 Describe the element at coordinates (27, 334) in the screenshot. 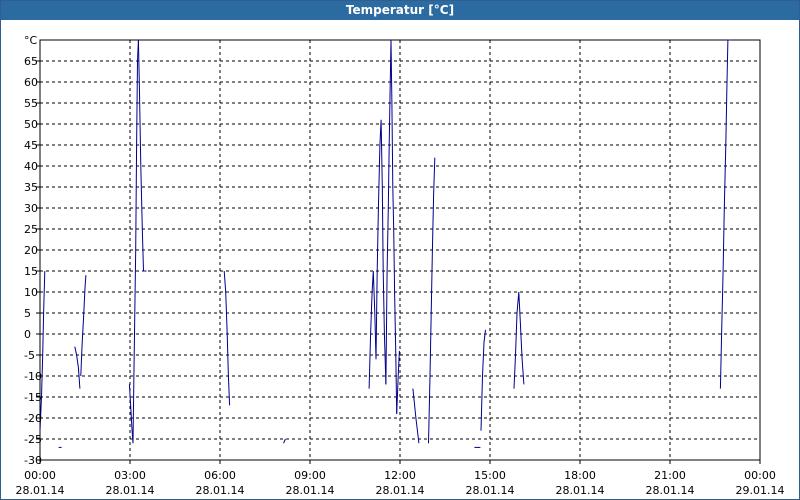

I see `y-tick-label: 0` at that location.